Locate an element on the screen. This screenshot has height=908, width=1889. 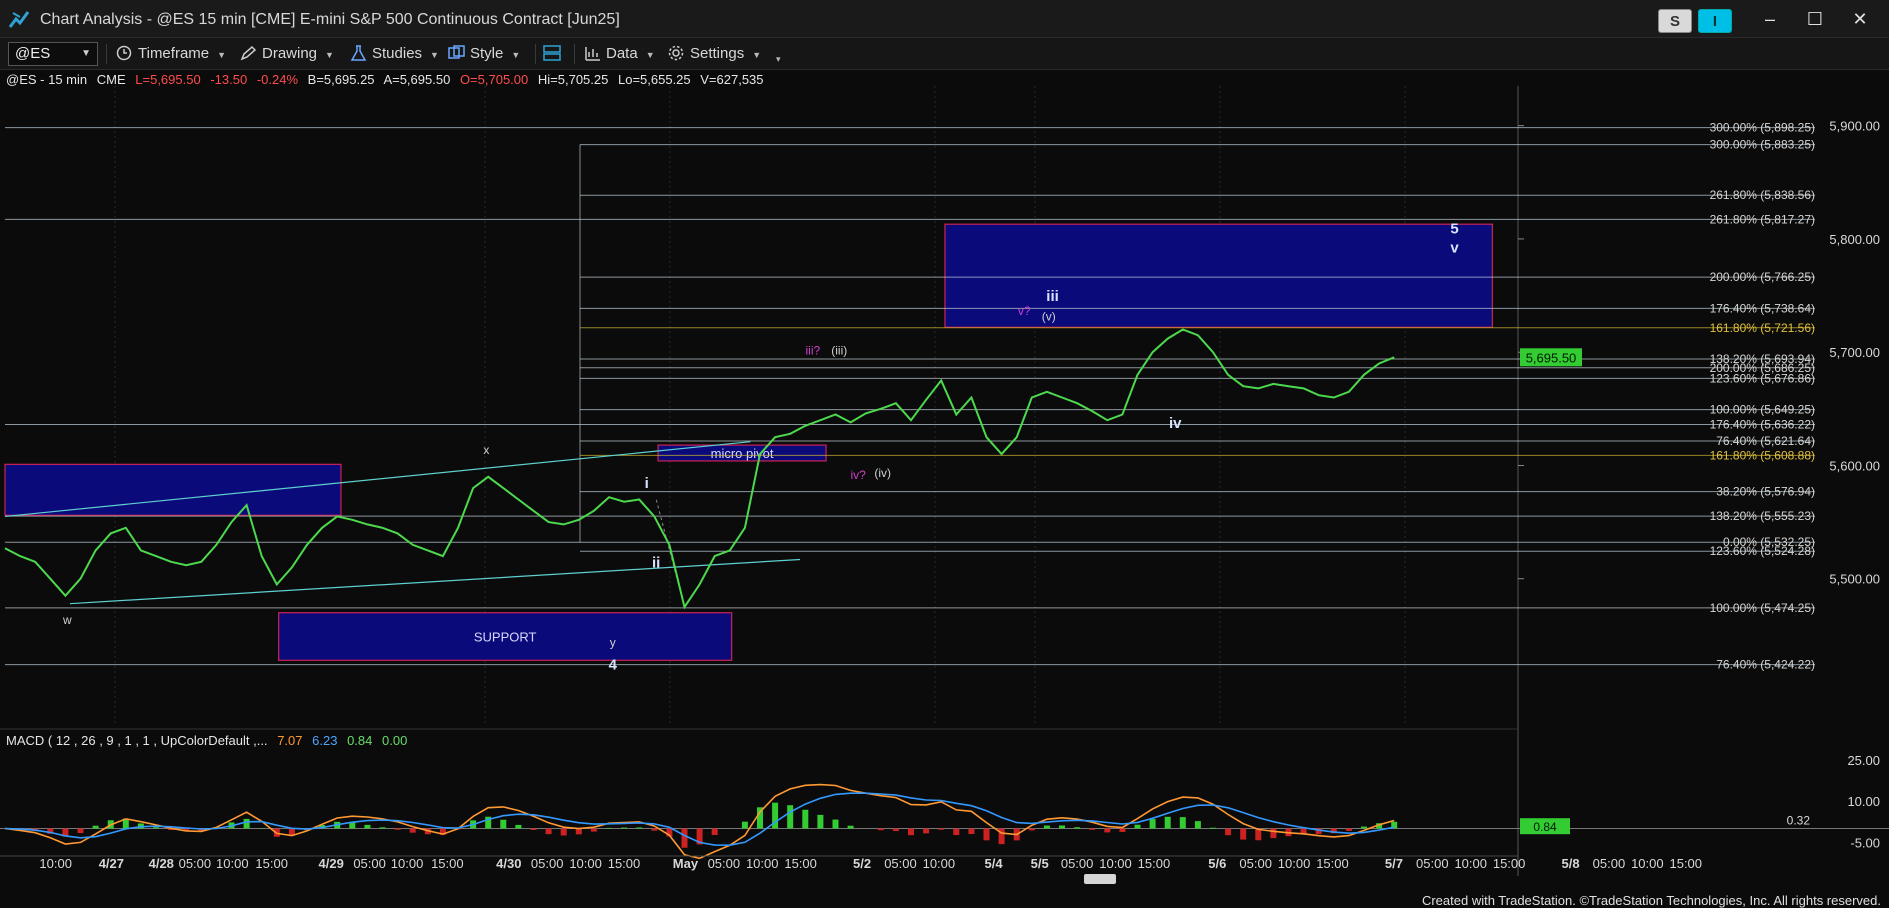
wave-label: v? is located at coordinates (1024, 311).